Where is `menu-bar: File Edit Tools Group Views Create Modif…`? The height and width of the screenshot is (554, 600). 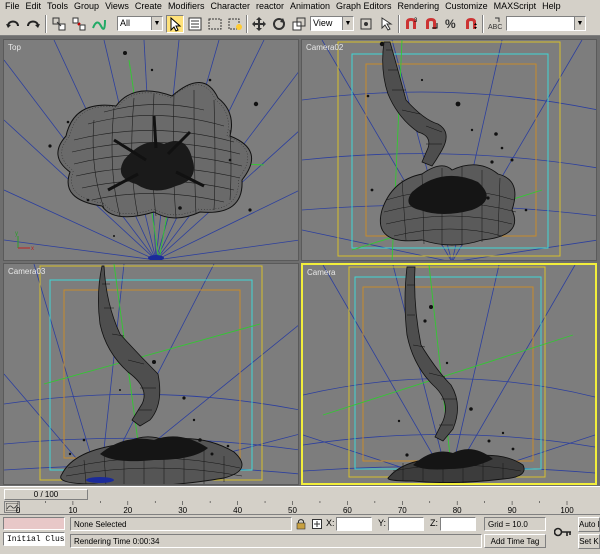
menu-bar: File Edit Tools Group Views Create Modif… is located at coordinates (300, 6).